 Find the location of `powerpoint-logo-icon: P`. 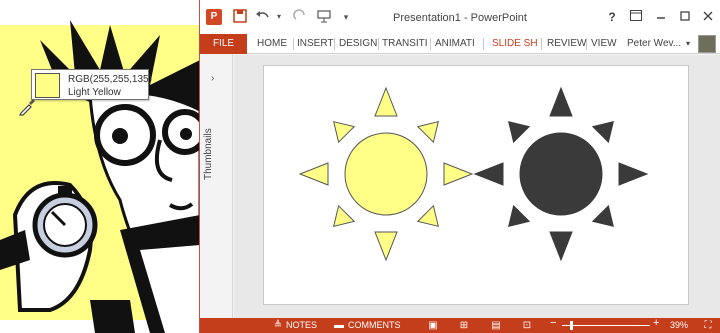

powerpoint-logo-icon: P is located at coordinates (214, 17).